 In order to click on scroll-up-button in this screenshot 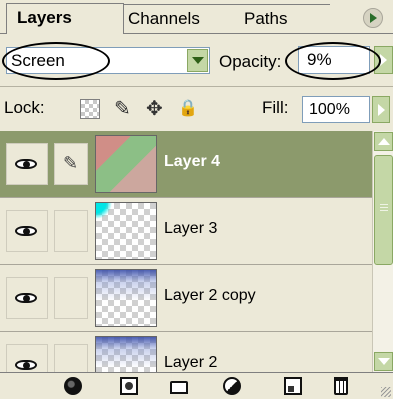, I will do `click(383, 141)`.